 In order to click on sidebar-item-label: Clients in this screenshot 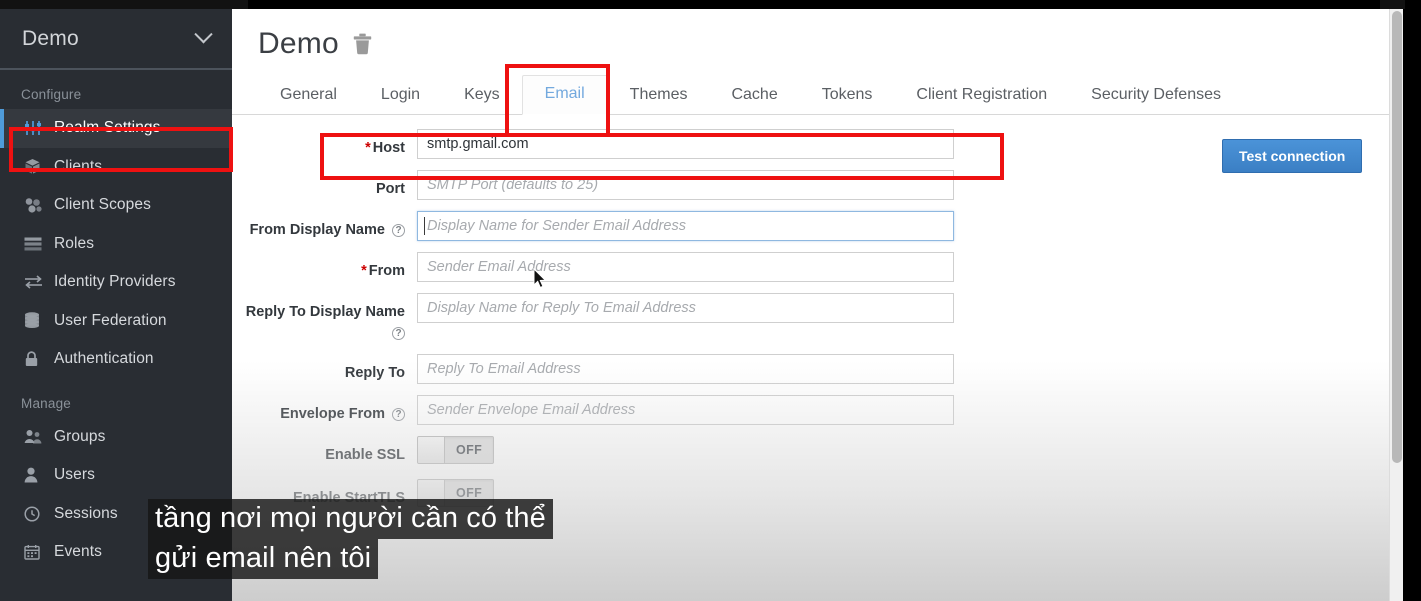, I will do `click(78, 166)`.